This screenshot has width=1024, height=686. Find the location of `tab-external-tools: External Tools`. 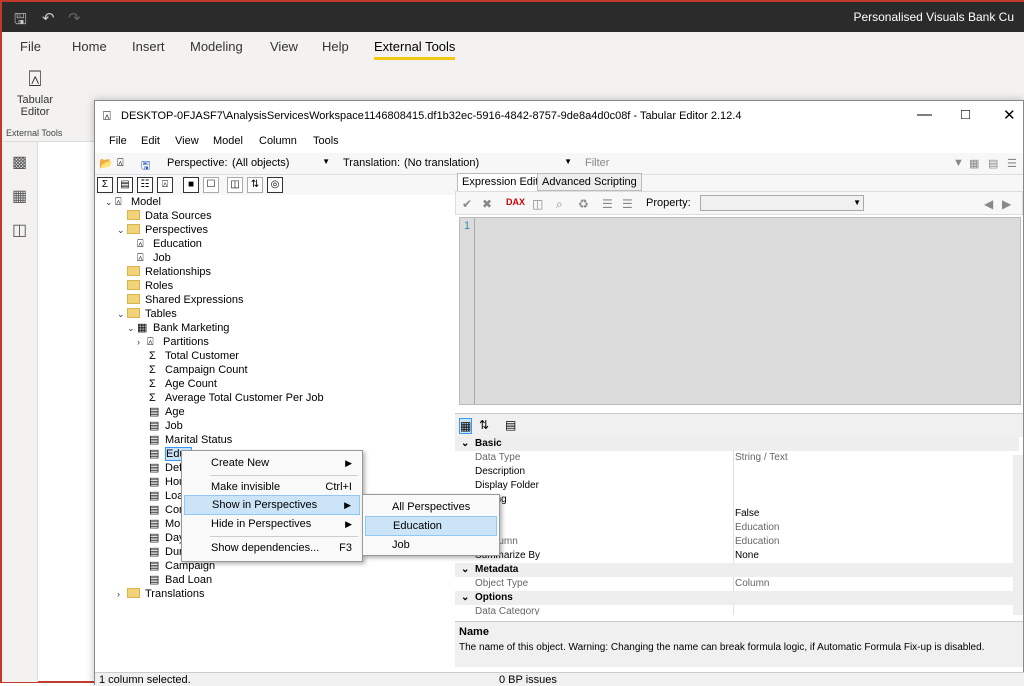

tab-external-tools: External Tools is located at coordinates (415, 49).